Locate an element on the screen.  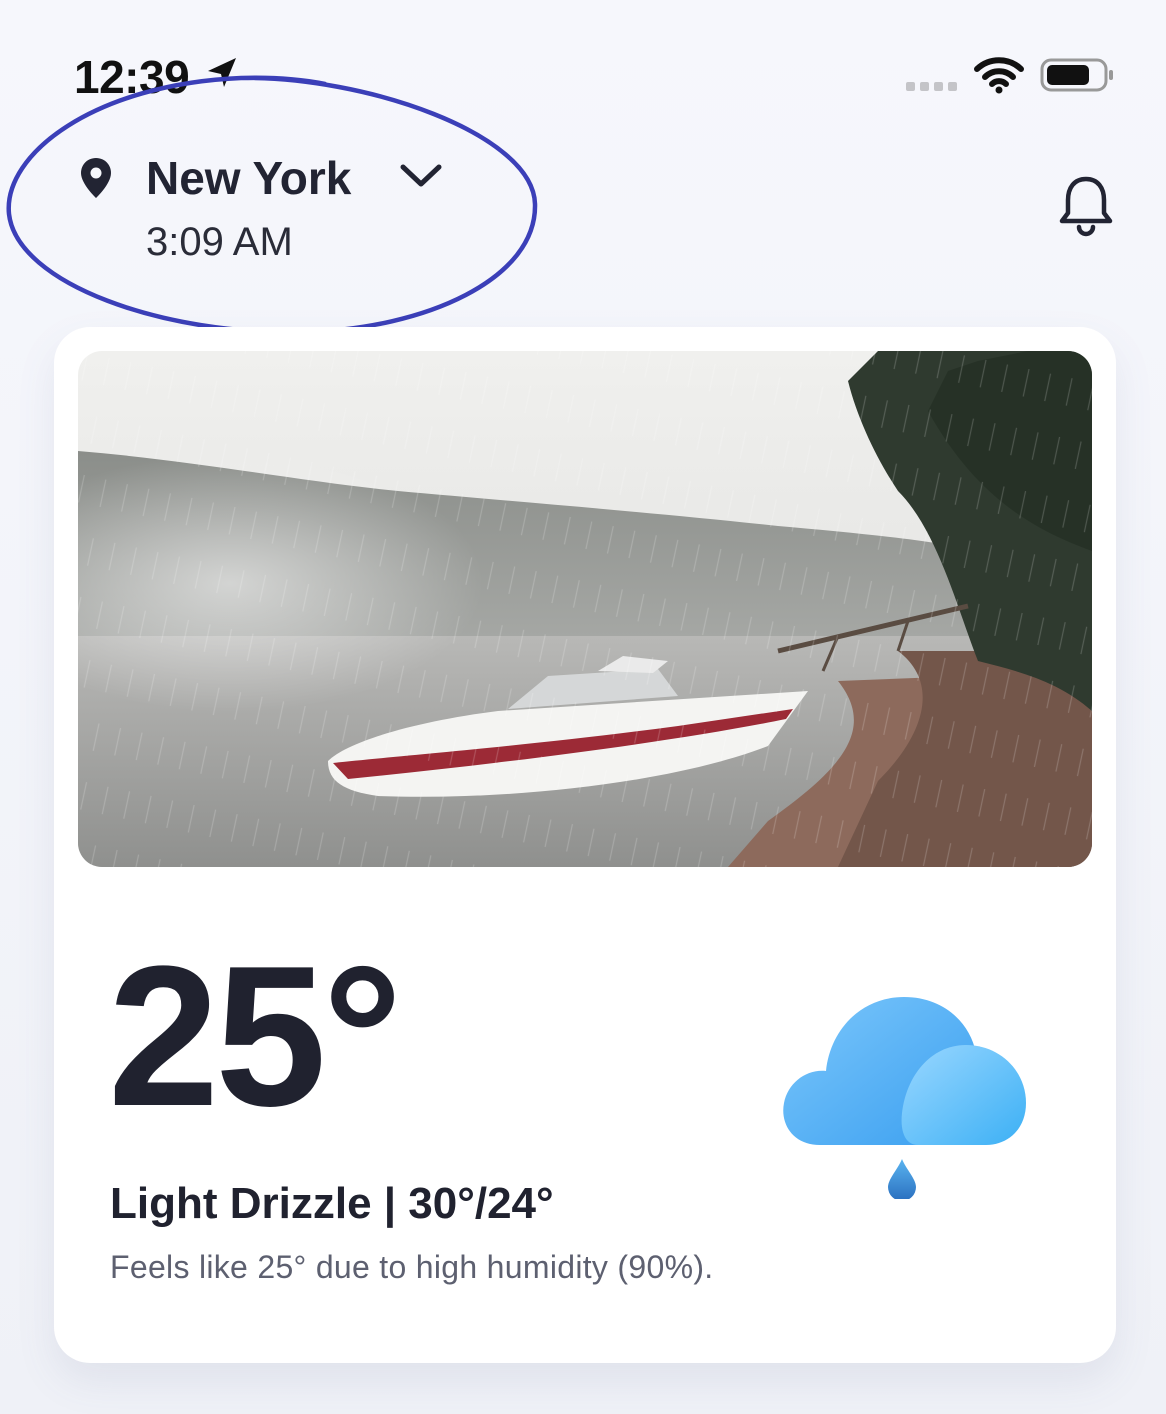
chevron-down-icon is located at coordinates (421, 176).